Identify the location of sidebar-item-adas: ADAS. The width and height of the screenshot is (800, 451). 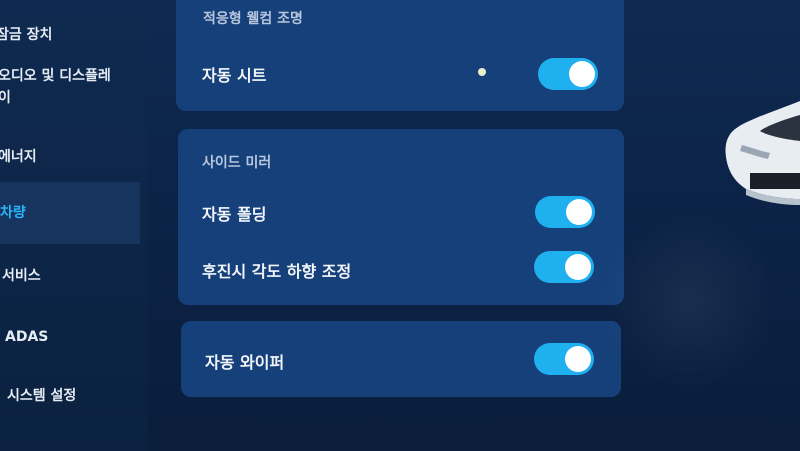
(75, 337).